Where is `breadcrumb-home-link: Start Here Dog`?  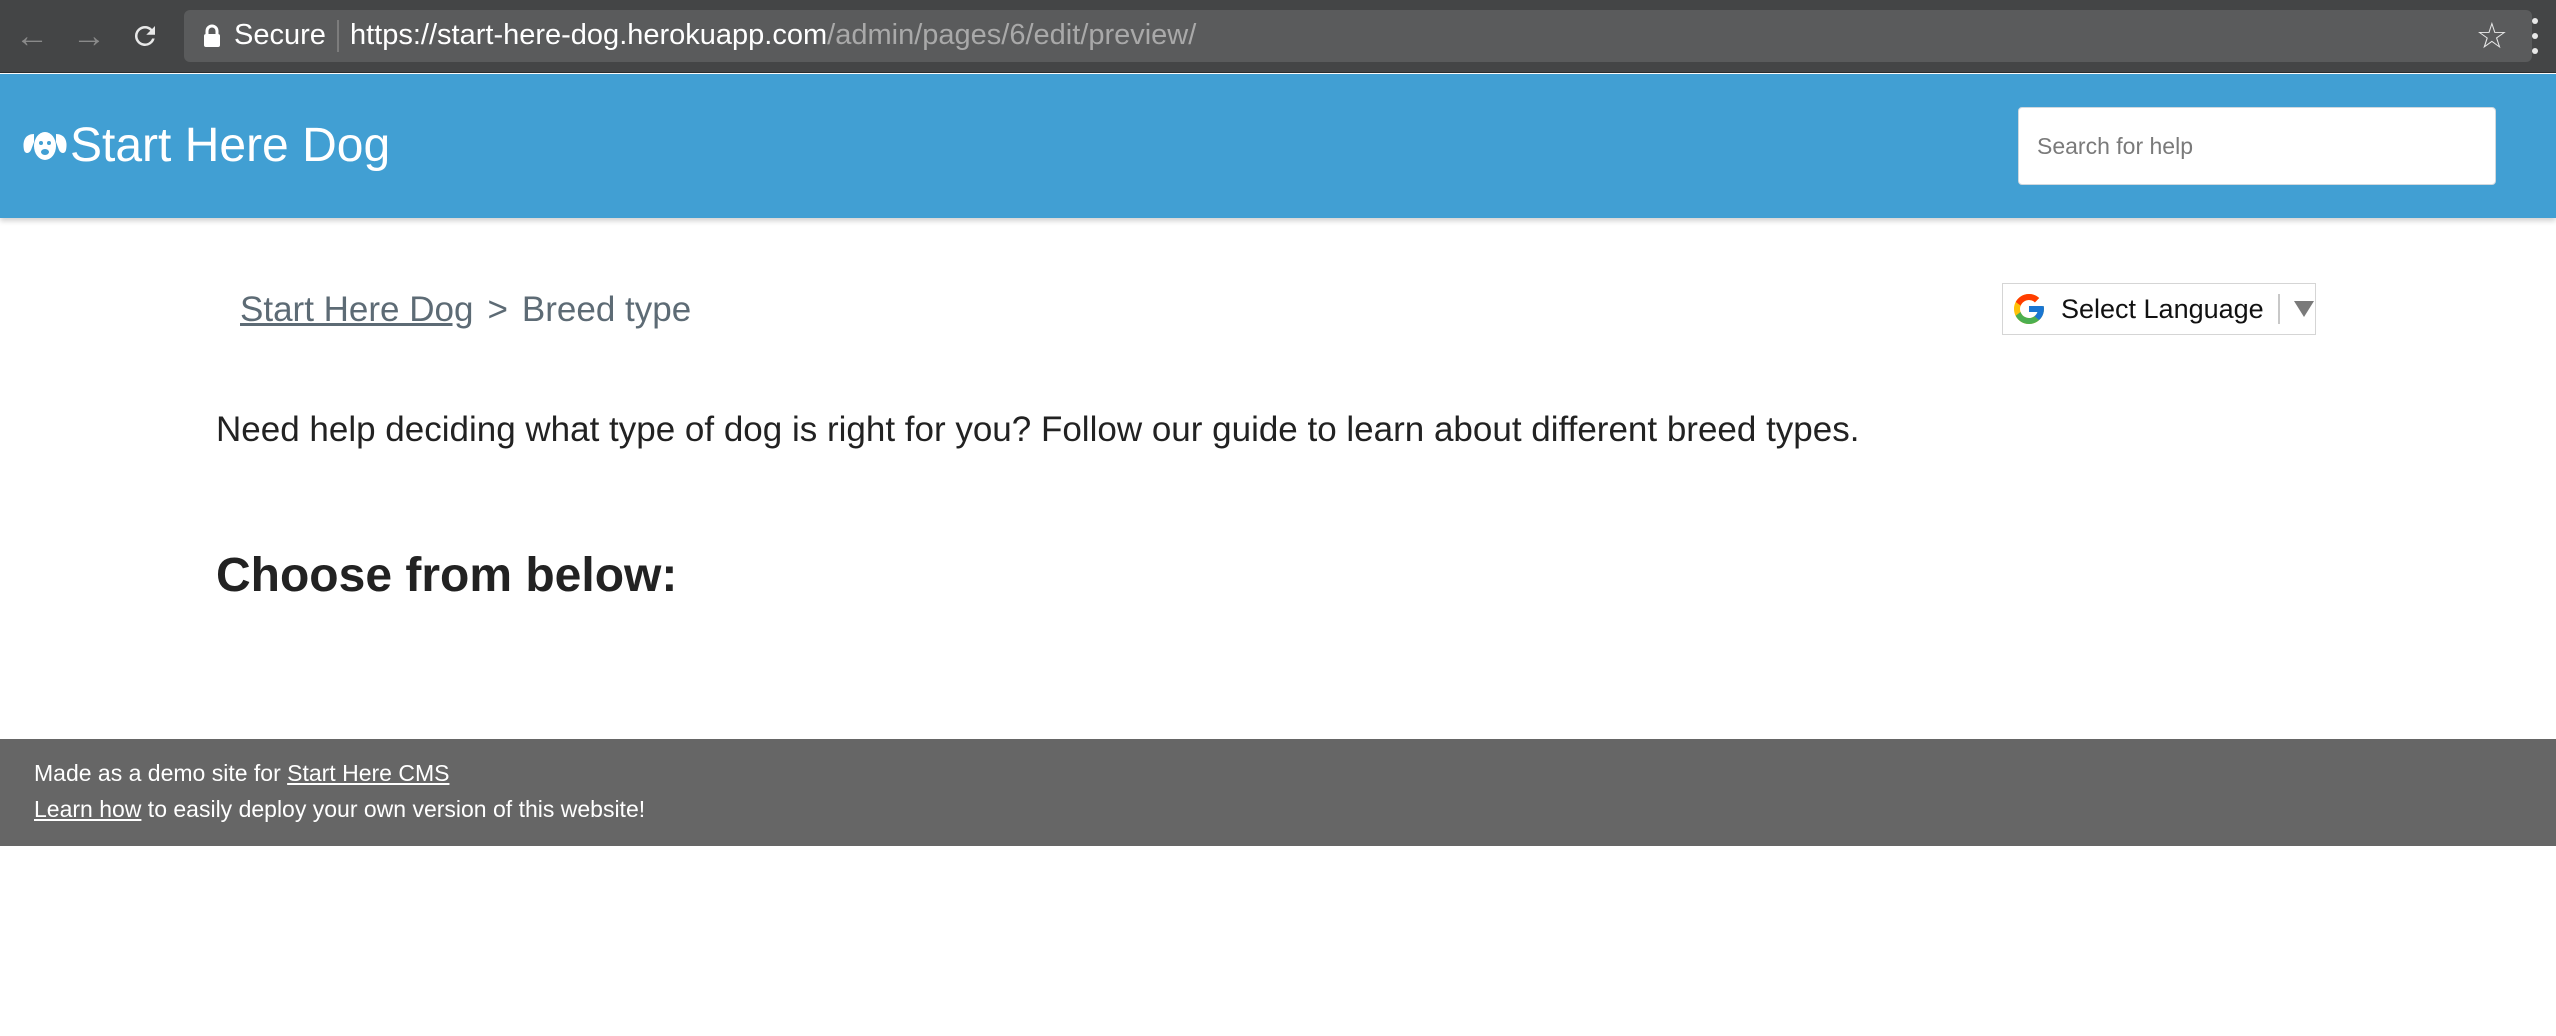
breadcrumb-home-link: Start Here Dog is located at coordinates (356, 309).